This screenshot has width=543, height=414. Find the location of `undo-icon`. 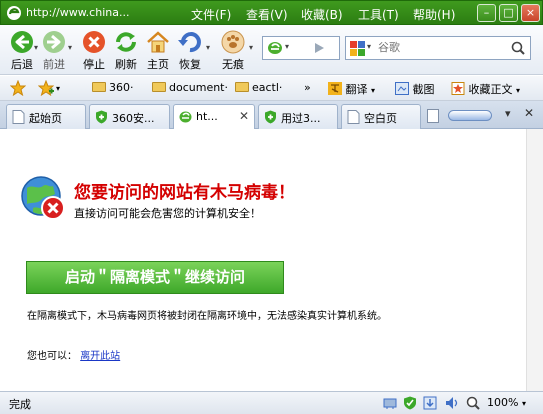

undo-icon is located at coordinates (189, 42).